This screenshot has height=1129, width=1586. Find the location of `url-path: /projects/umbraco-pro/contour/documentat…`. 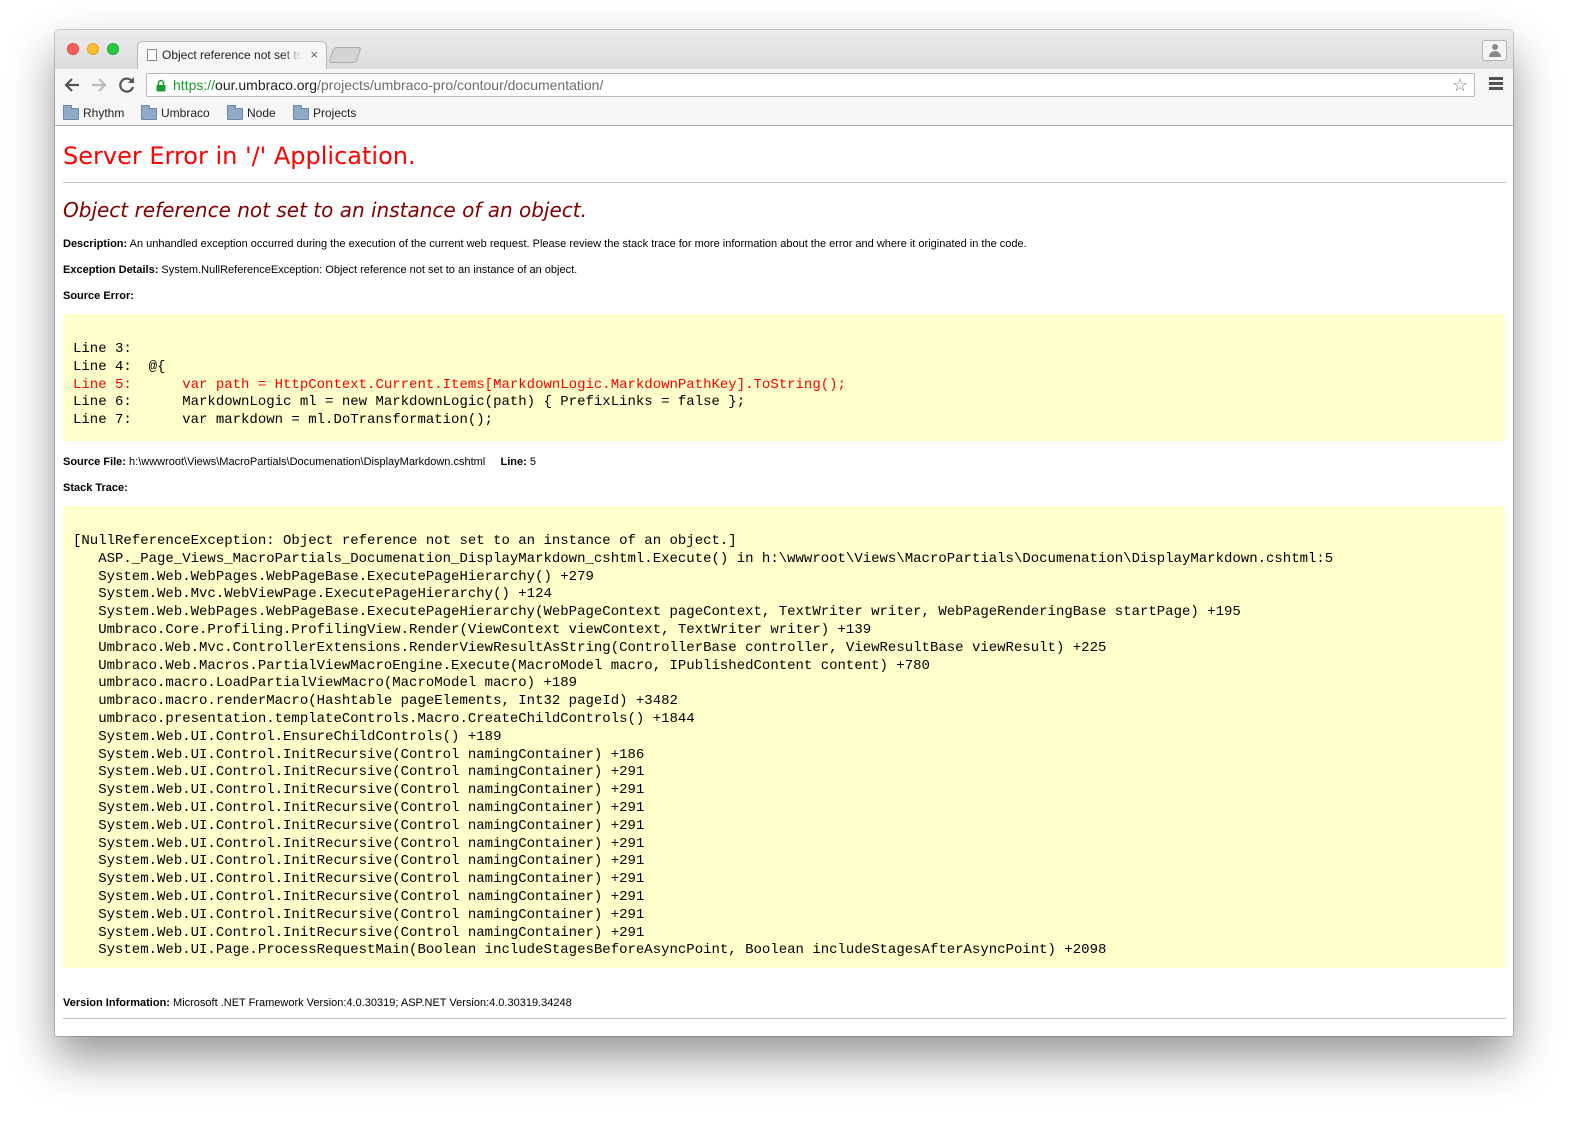

url-path: /projects/umbraco-pro/contour/documentat… is located at coordinates (460, 85).